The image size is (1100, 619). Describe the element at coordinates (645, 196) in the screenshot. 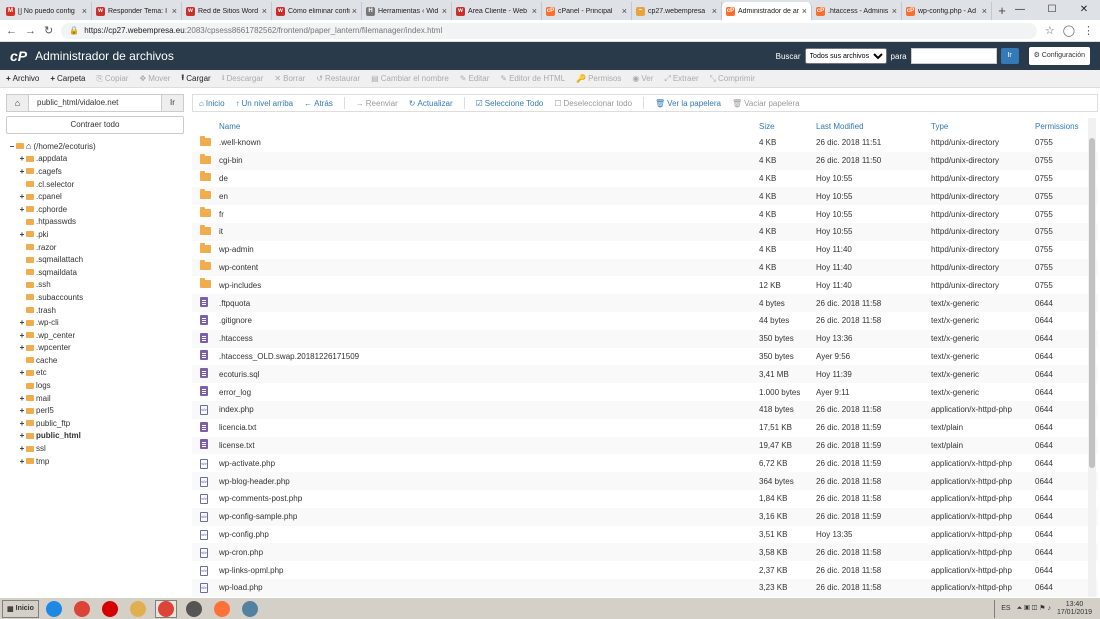

I see `table-row: en 4 KB Hoy 10:55 httpd/unix-directory 0755` at that location.